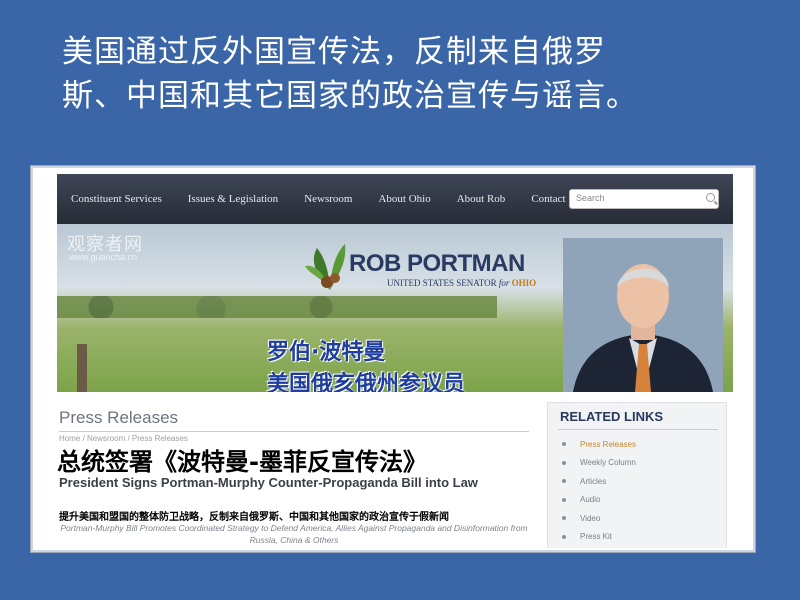 Image resolution: width=800 pixels, height=600 pixels. I want to click on logo-wordmark: ROB PORTMAN, so click(437, 263).